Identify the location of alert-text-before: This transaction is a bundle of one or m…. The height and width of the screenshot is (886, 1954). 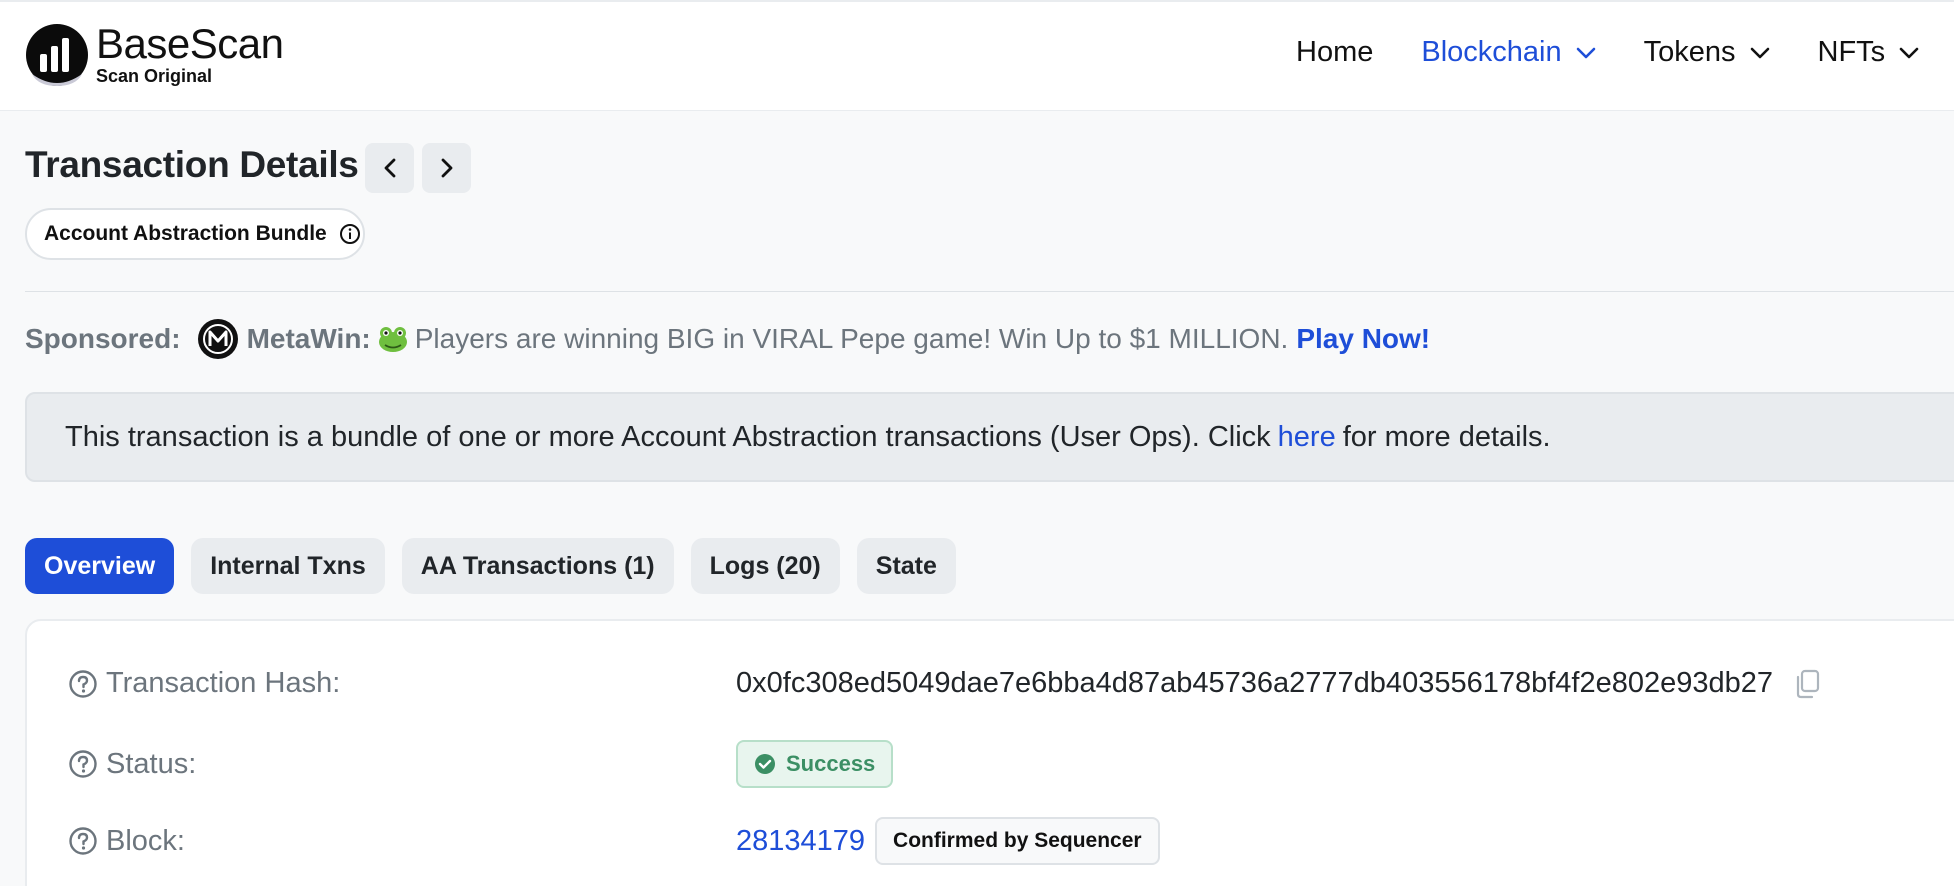
(668, 436).